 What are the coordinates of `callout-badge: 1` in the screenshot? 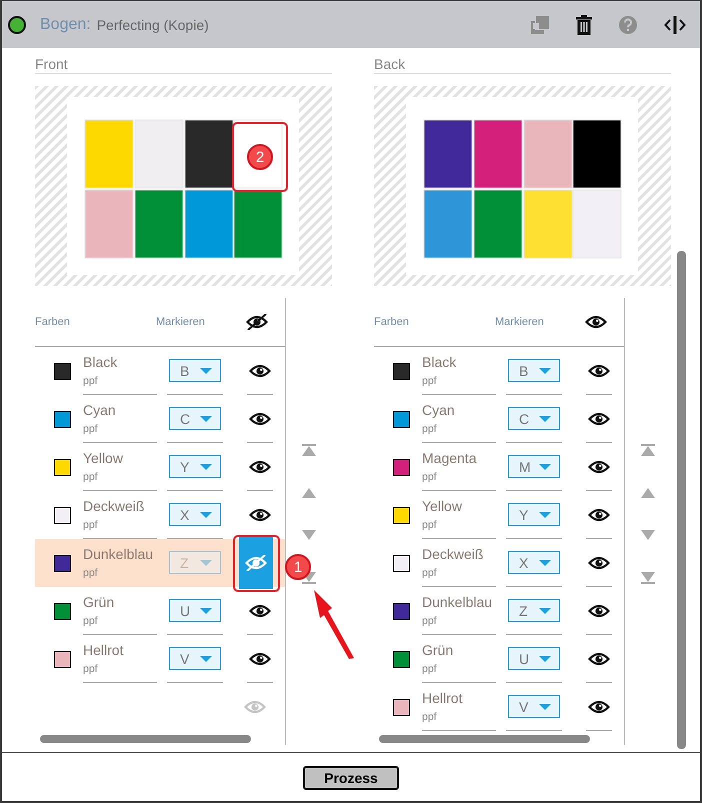 It's located at (298, 567).